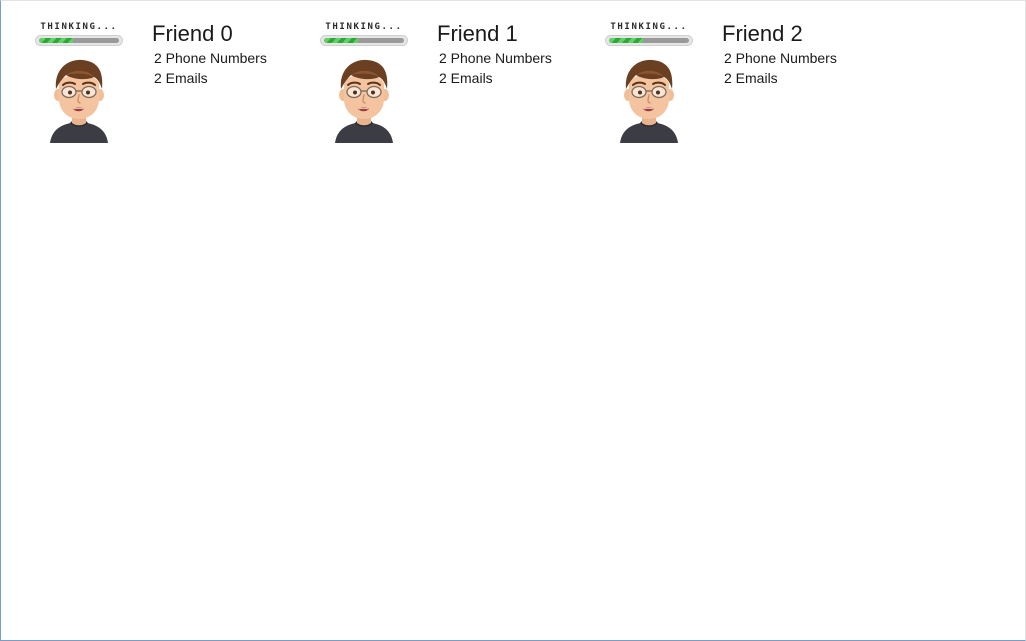  I want to click on friend-info: Friend 0 2 Phone Numbers 2 Emails, so click(219, 54).